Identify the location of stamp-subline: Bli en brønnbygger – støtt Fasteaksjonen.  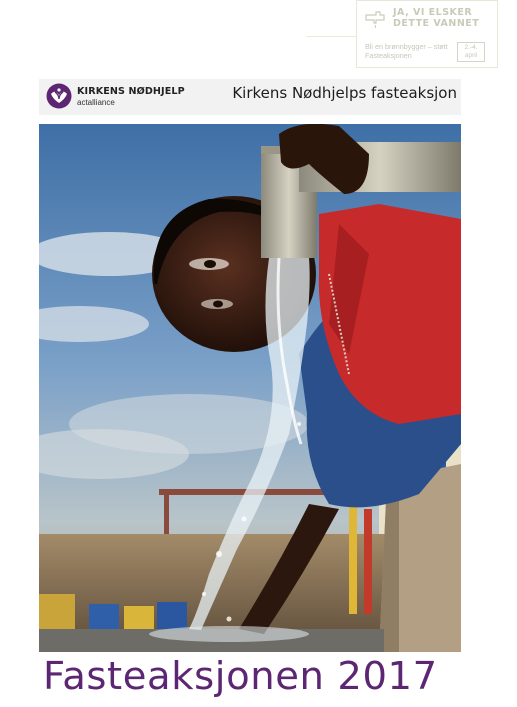
(406, 51).